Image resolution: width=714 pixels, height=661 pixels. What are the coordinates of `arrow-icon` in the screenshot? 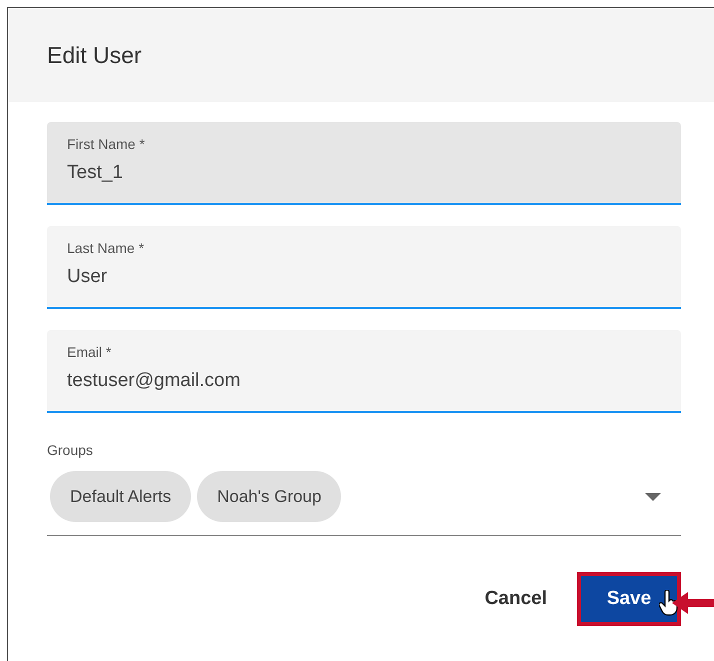 It's located at (693, 603).